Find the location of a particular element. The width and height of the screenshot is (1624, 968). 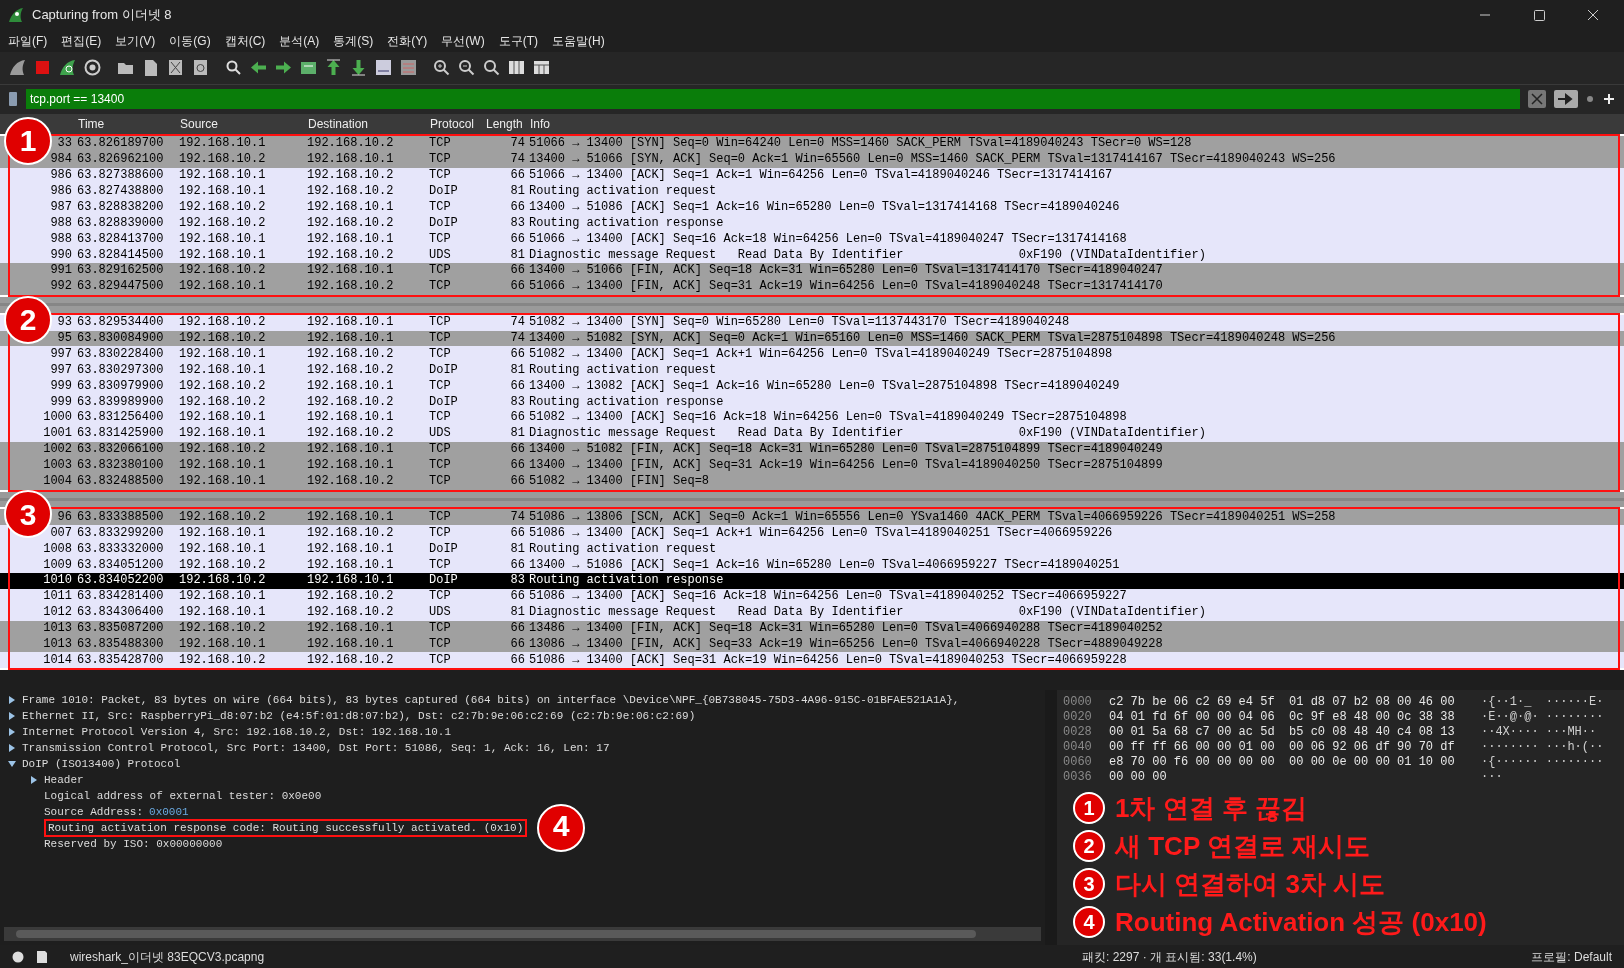

menu-item: 전화(Y) is located at coordinates (407, 41).